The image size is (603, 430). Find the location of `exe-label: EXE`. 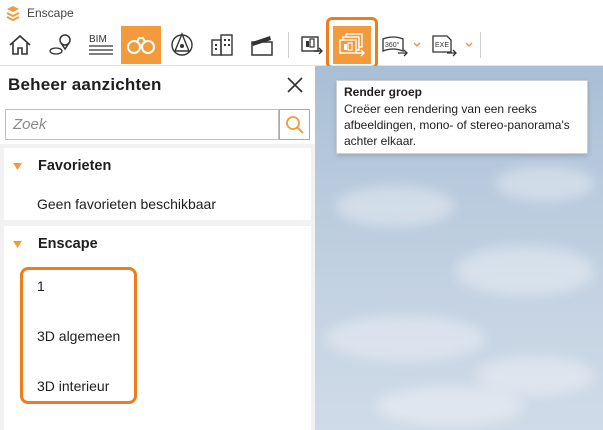

exe-label: EXE is located at coordinates (442, 45).